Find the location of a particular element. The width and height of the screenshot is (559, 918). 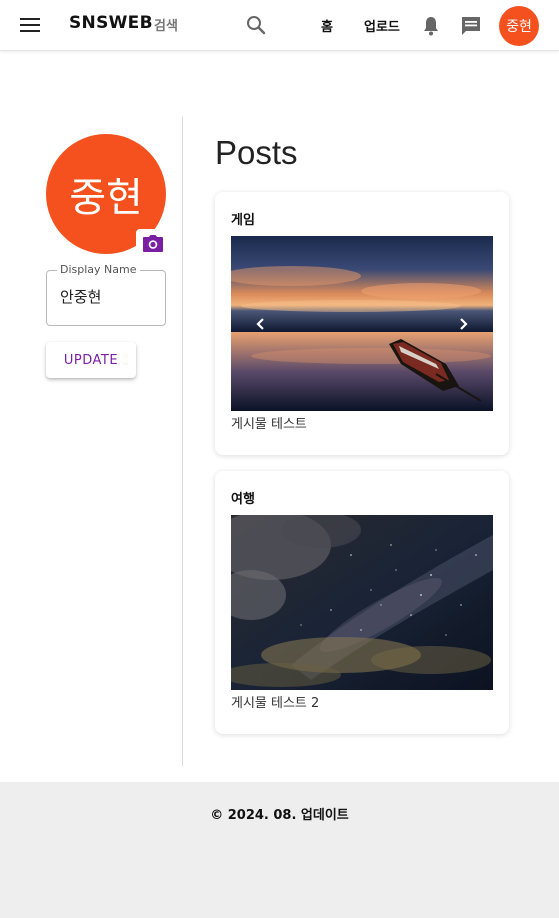

footer: © 2024. 08. 업데이트 is located at coordinates (279, 850).